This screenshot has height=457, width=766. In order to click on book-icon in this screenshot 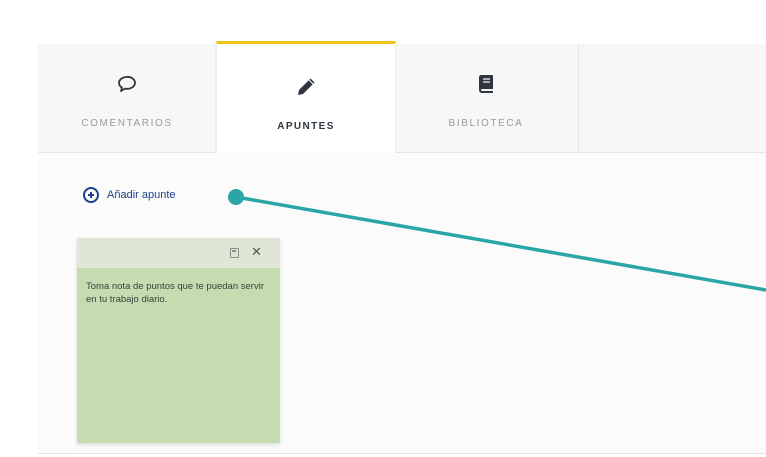, I will do `click(486, 84)`.